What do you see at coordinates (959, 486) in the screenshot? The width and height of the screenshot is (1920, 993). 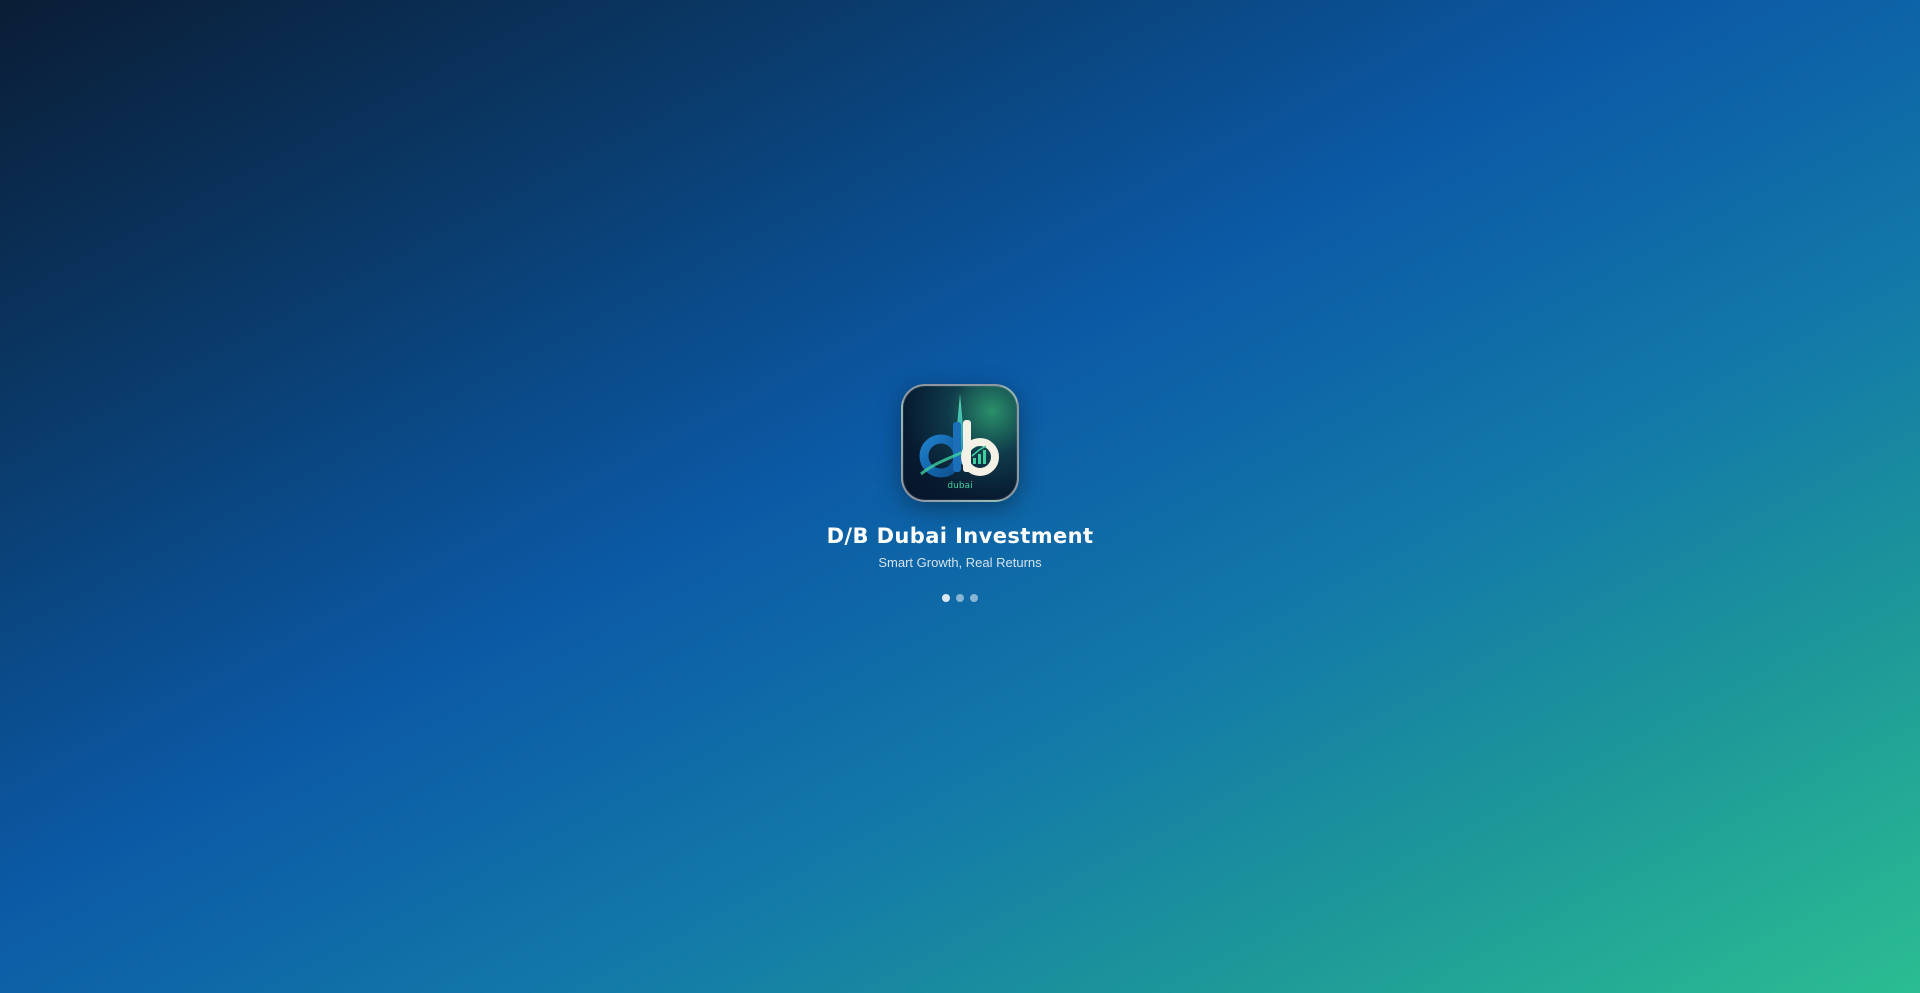 I see `logo-wordmark: dubai` at bounding box center [959, 486].